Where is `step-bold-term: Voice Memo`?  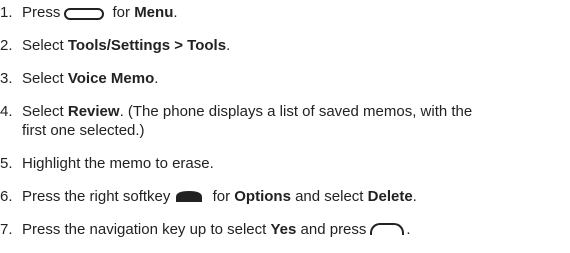
step-bold-term: Voice Memo is located at coordinates (111, 78).